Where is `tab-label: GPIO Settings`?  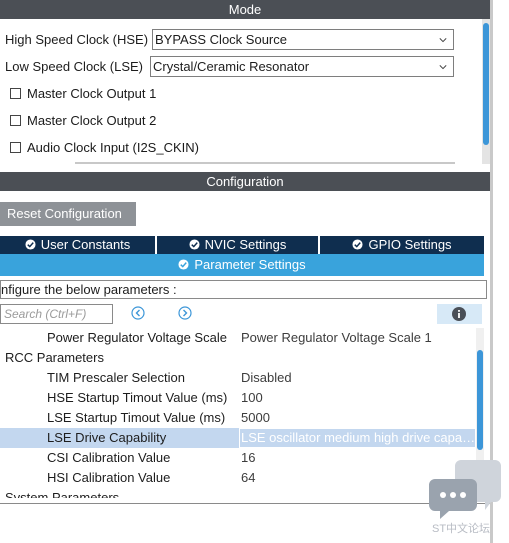
tab-label: GPIO Settings is located at coordinates (410, 244).